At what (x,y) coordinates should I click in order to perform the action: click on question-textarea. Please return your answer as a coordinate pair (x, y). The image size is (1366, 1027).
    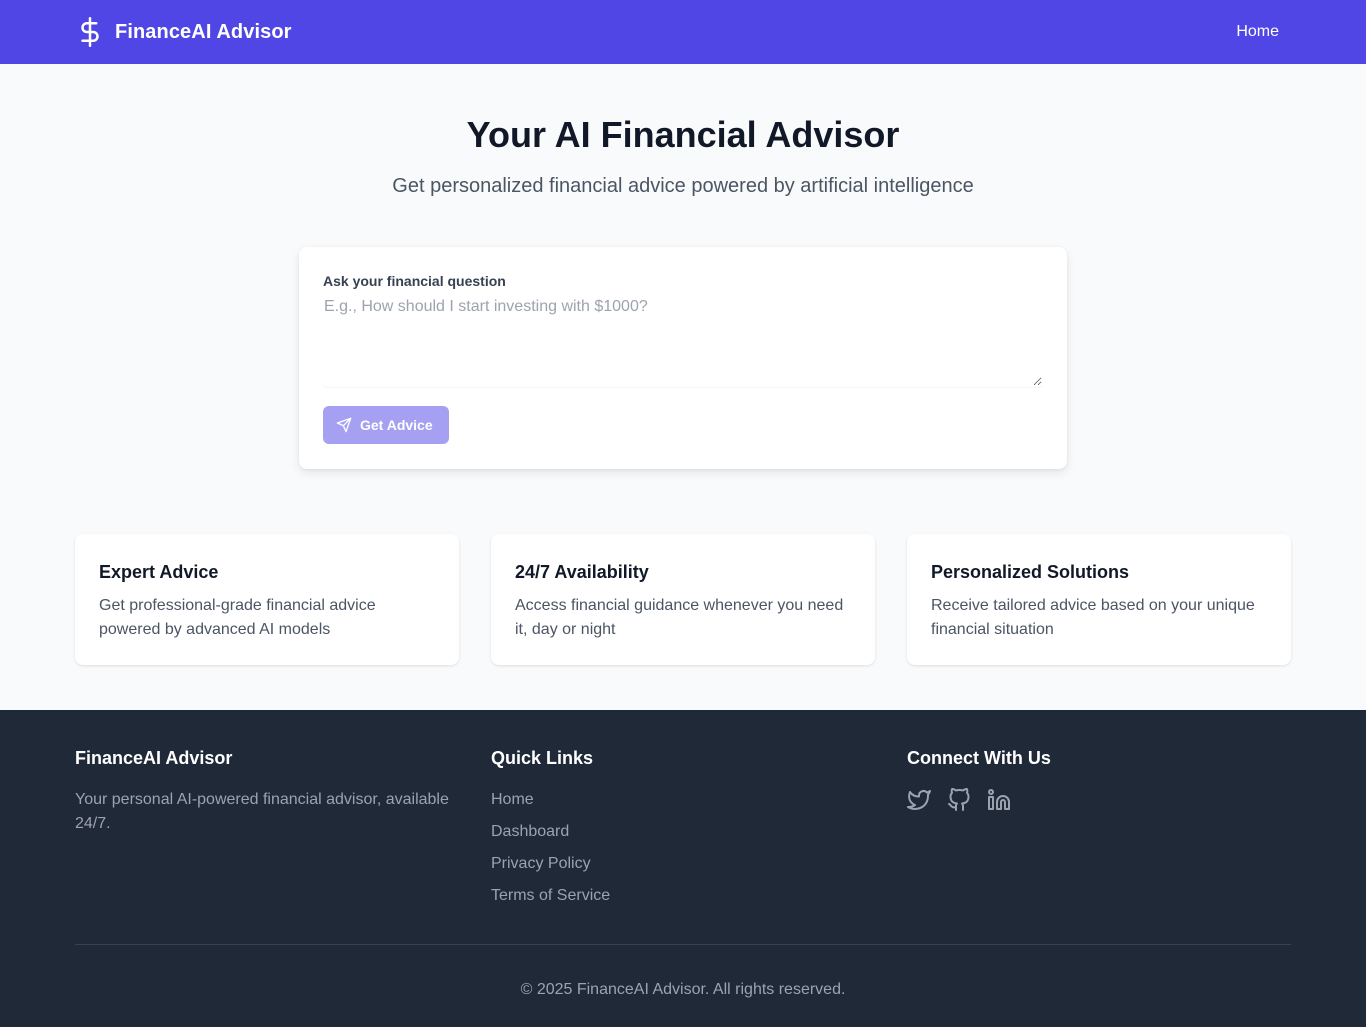
    Looking at the image, I should click on (683, 340).